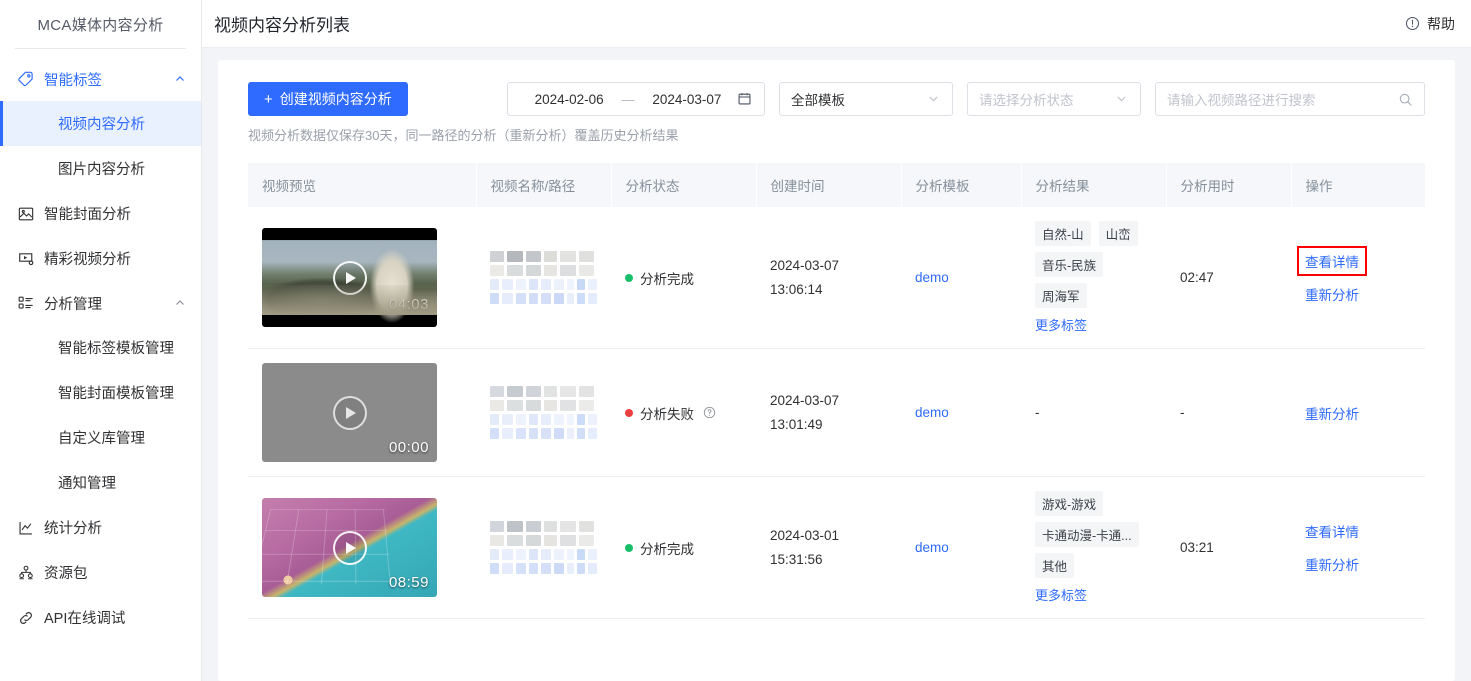  I want to click on link-icon, so click(25, 617).